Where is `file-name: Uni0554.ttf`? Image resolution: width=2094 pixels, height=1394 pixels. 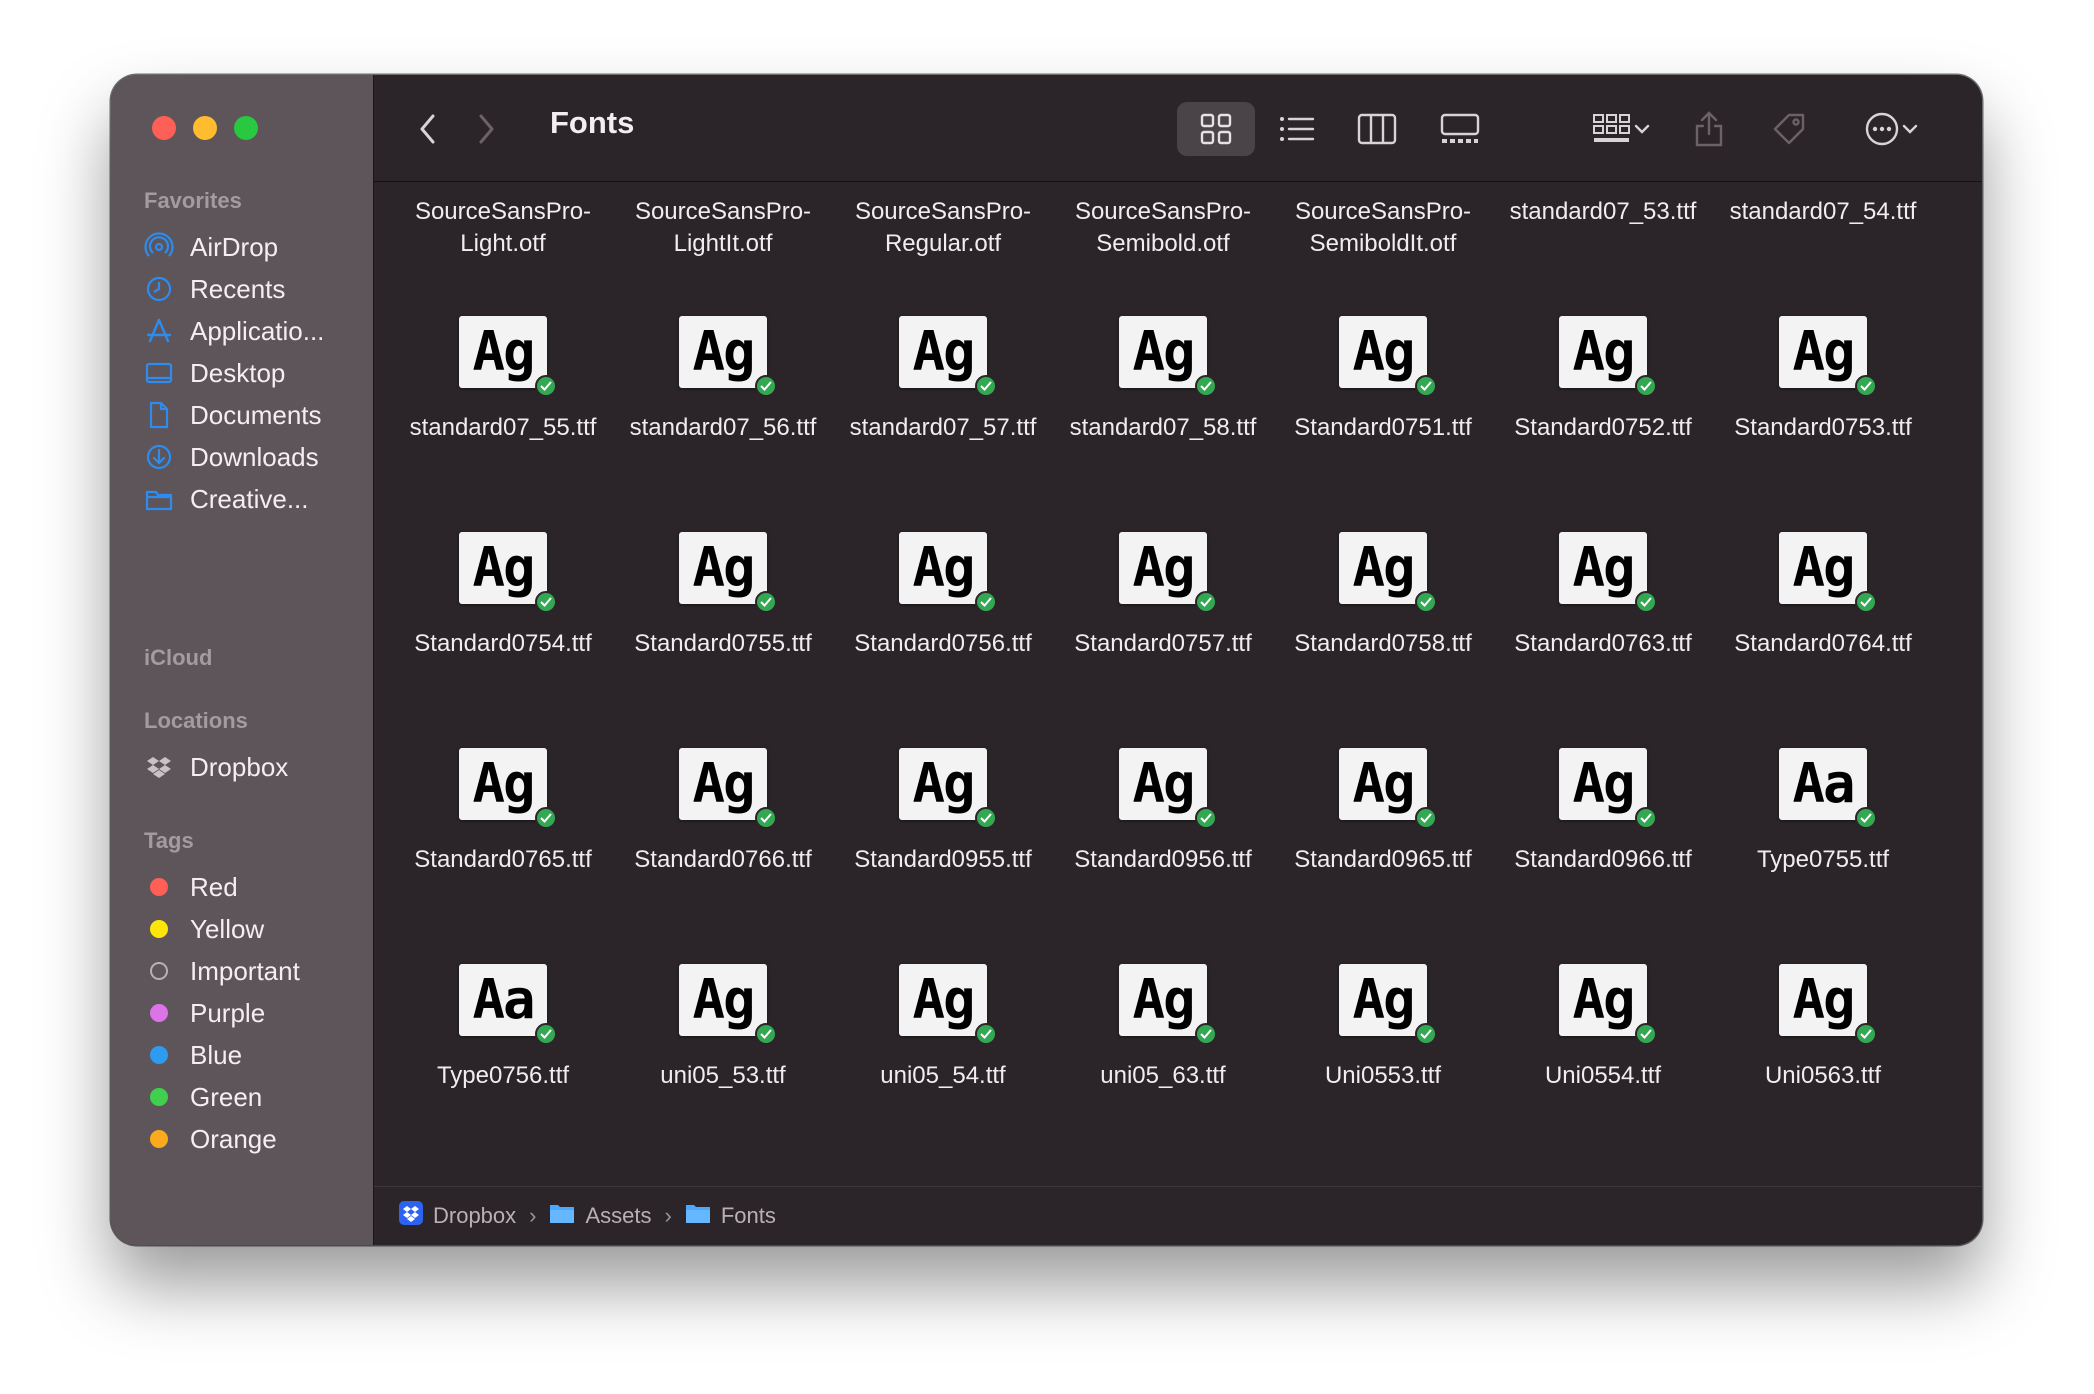
file-name: Uni0554.ttf is located at coordinates (1603, 1075).